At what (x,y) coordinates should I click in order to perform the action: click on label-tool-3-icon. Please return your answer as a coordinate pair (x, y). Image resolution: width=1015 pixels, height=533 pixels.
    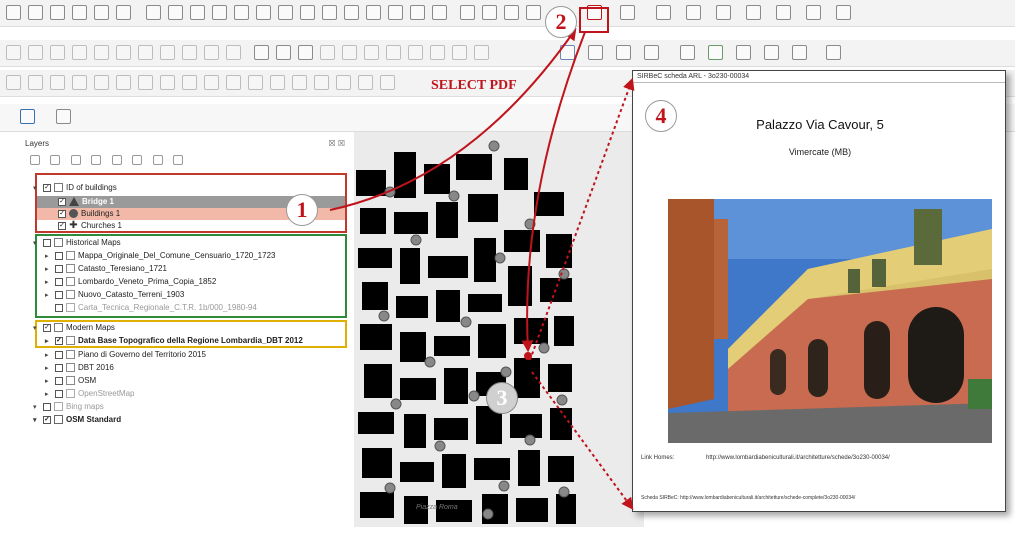
    Looking at the image, I should click on (371, 52).